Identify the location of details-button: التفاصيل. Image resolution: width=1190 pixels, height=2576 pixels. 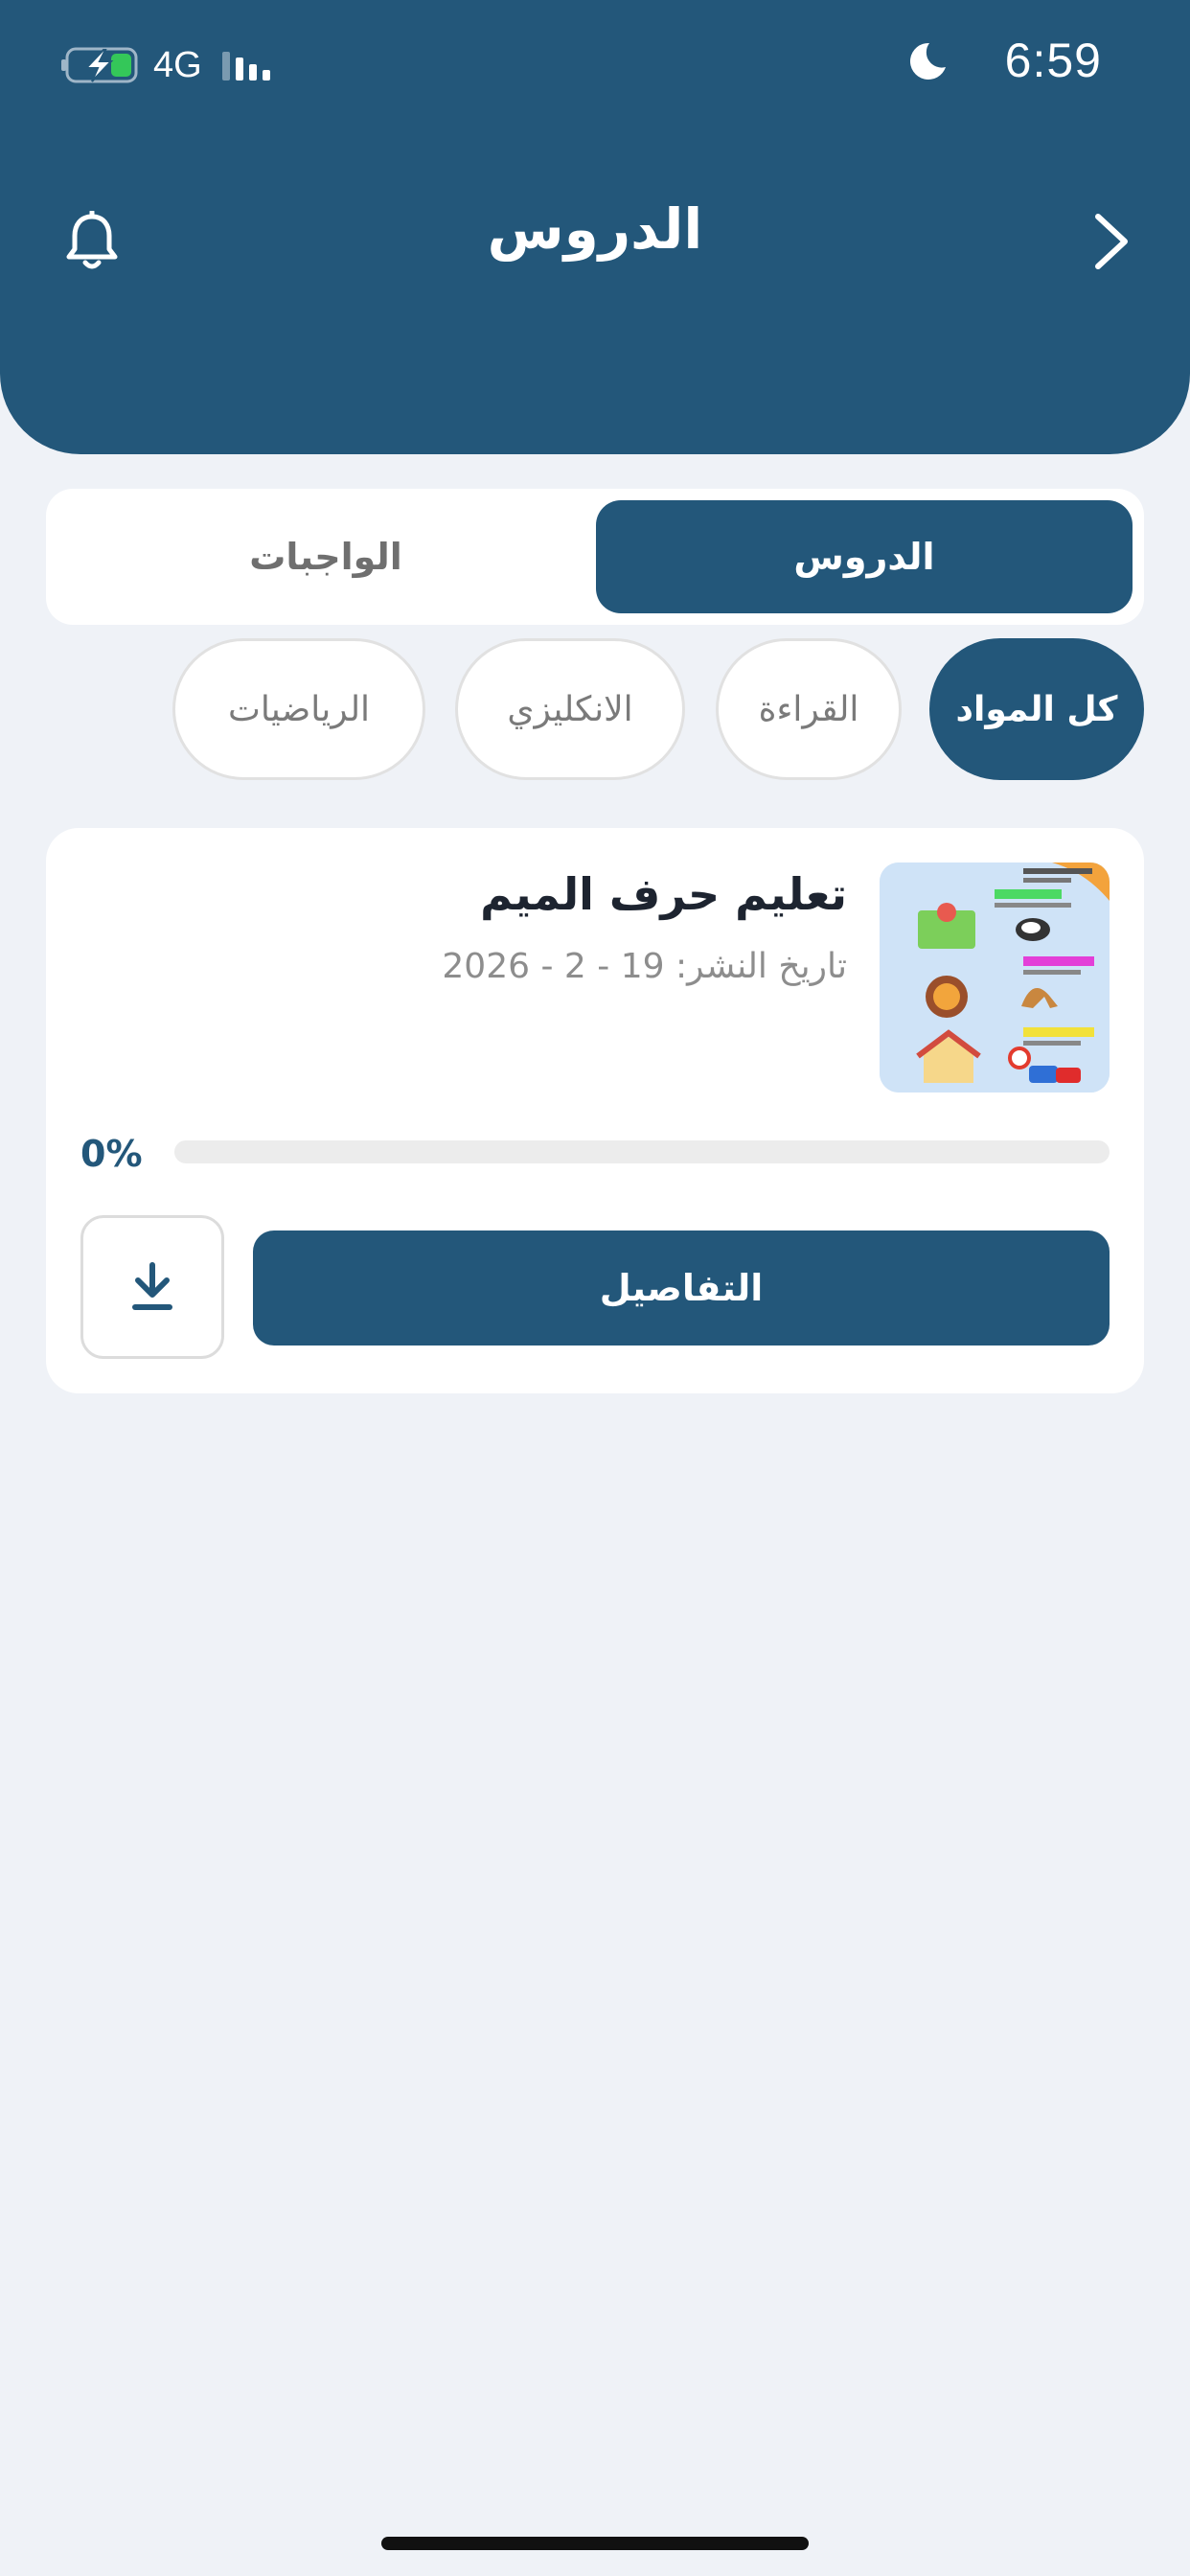
(682, 1288).